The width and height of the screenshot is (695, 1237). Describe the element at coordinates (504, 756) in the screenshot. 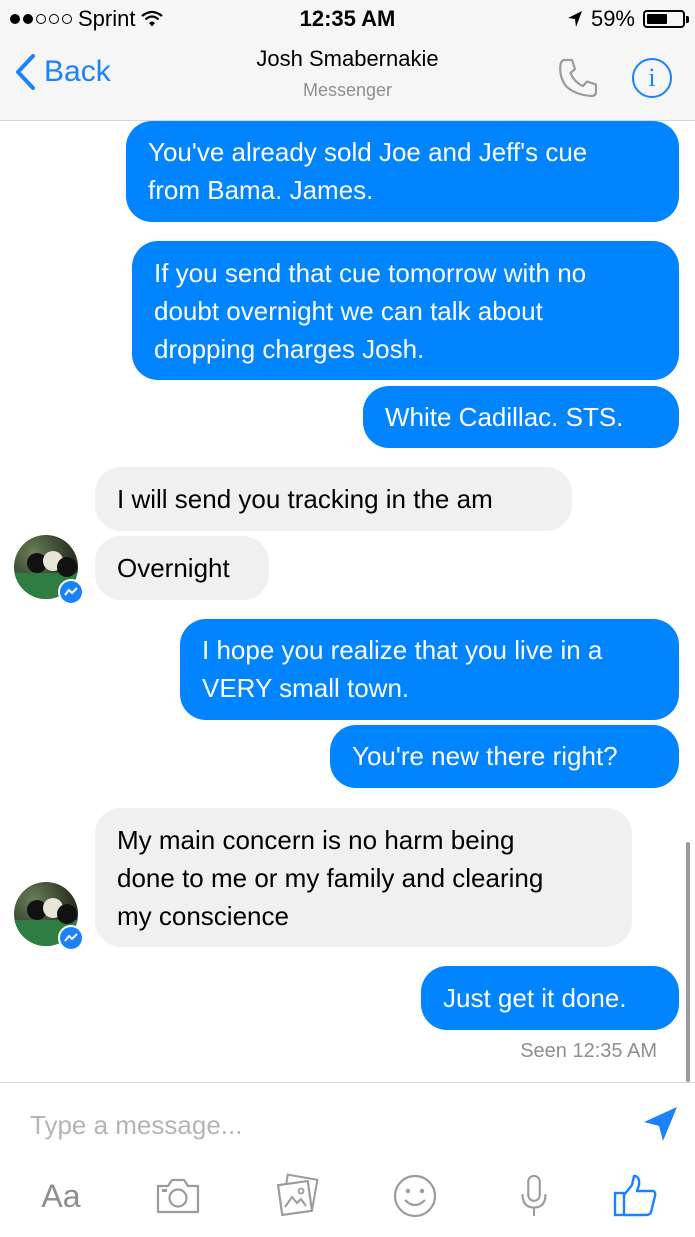

I see `message-bubble-outgoing: You're new there right?` at that location.